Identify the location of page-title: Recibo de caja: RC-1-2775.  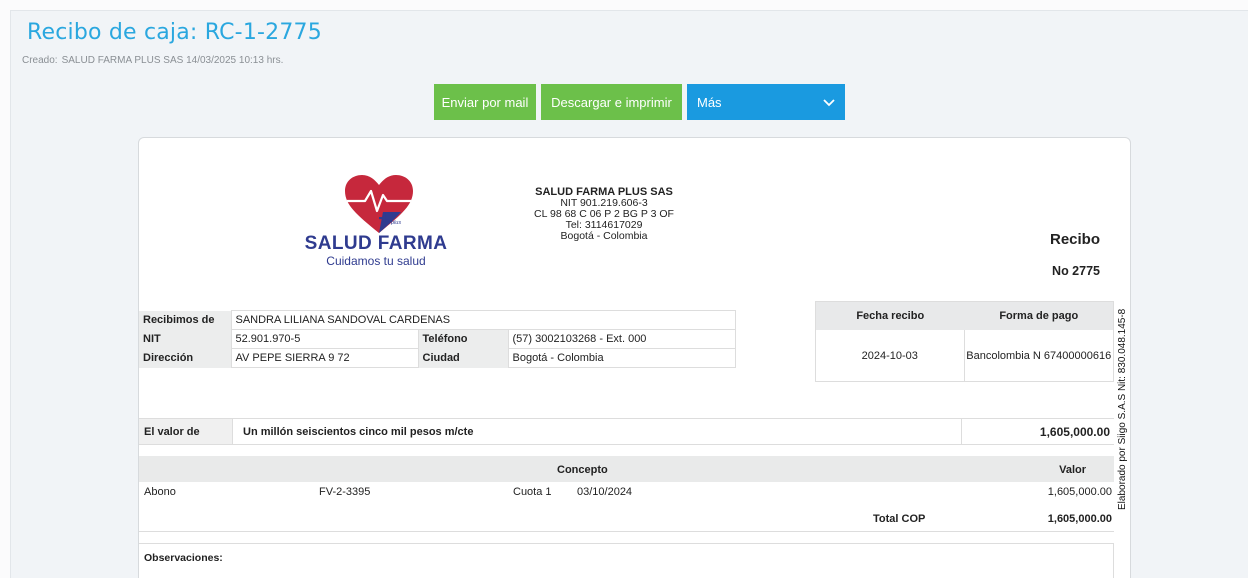
(174, 32).